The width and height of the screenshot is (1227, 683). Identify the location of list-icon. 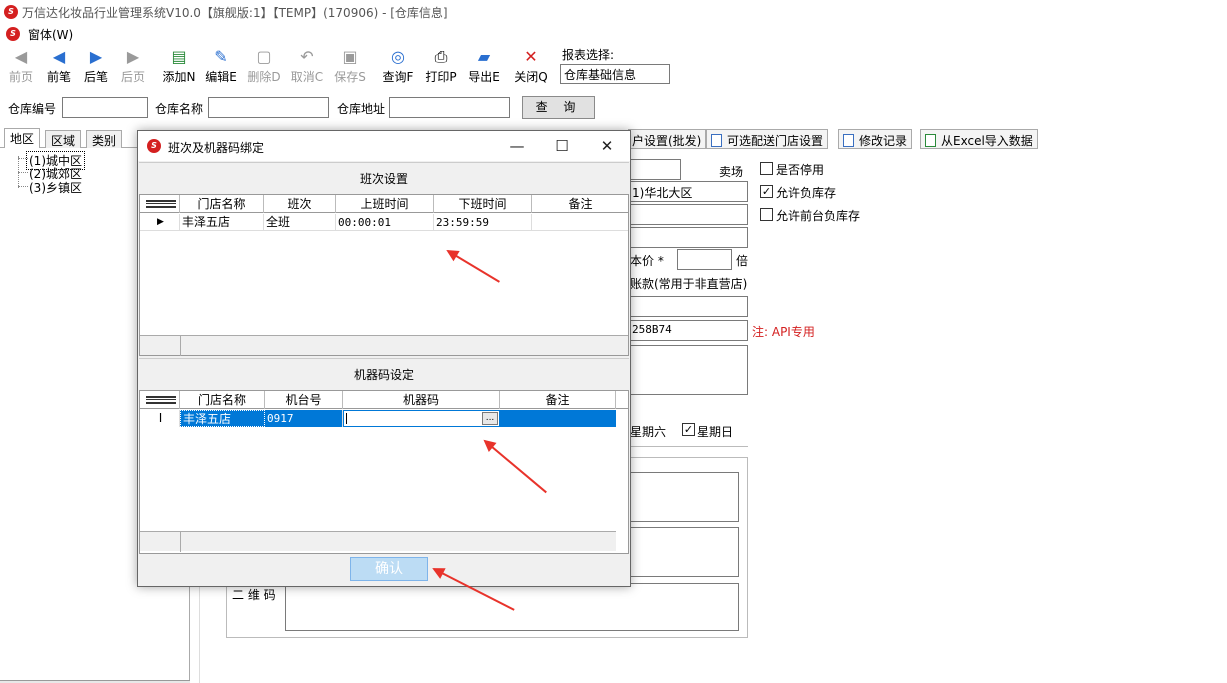
(716, 140).